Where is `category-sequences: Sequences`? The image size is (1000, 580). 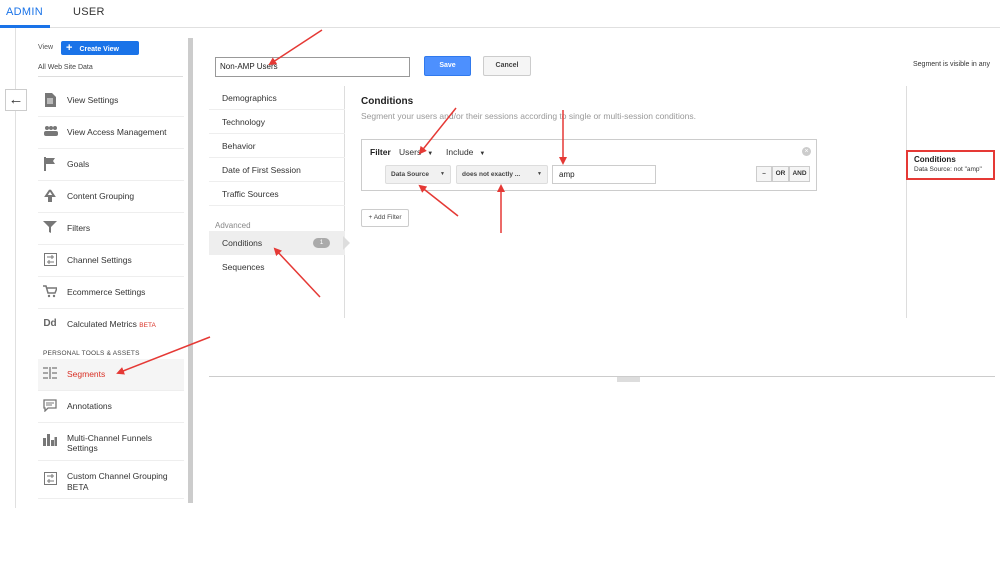
category-sequences: Sequences is located at coordinates (277, 267).